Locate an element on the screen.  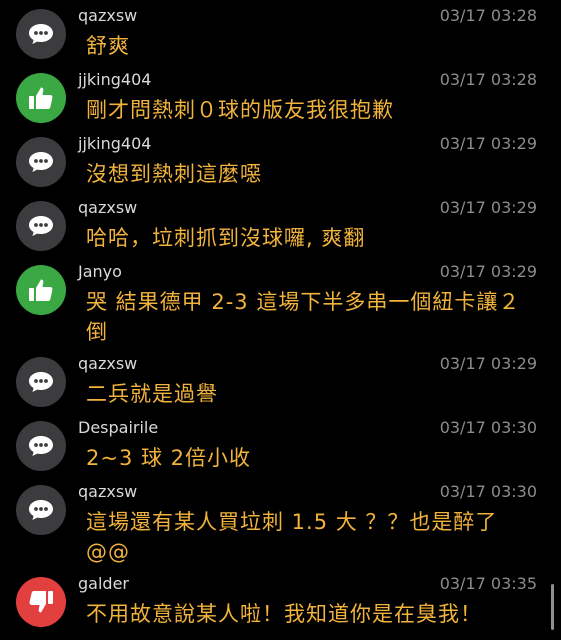
comment-message: 哭 結果德甲 2-3 這場下半多串一個紐卡讓２倒 is located at coordinates (303, 317).